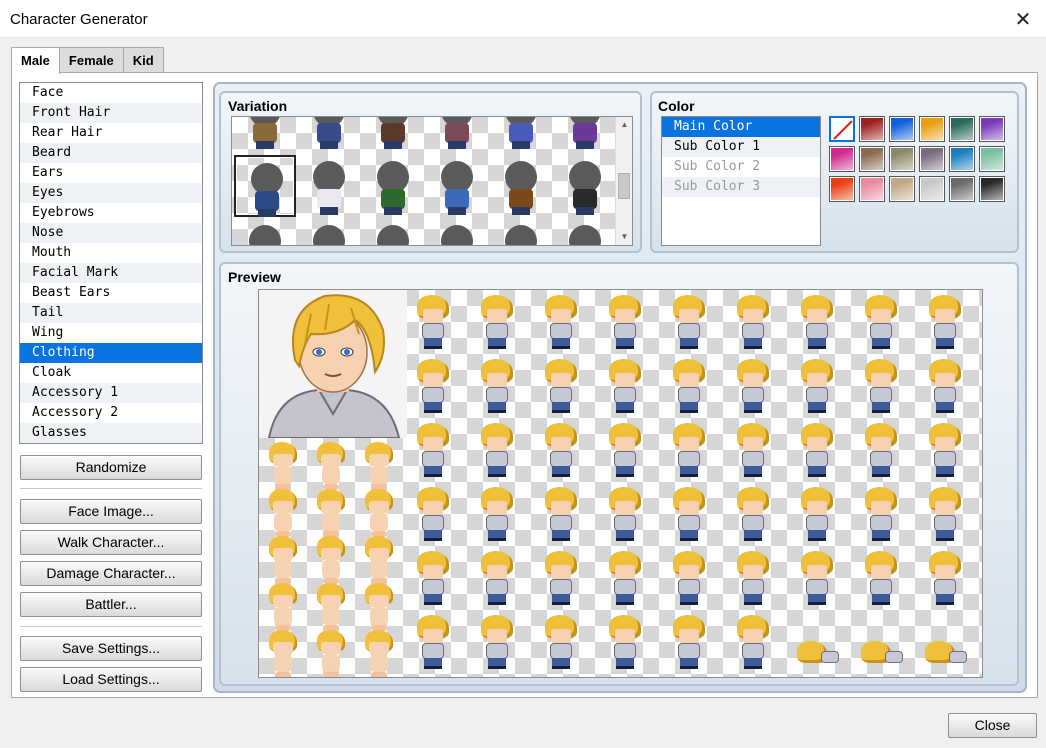 The height and width of the screenshot is (748, 1046). What do you see at coordinates (111, 133) in the screenshot?
I see `part-item-rear-hair: Rear Hair` at bounding box center [111, 133].